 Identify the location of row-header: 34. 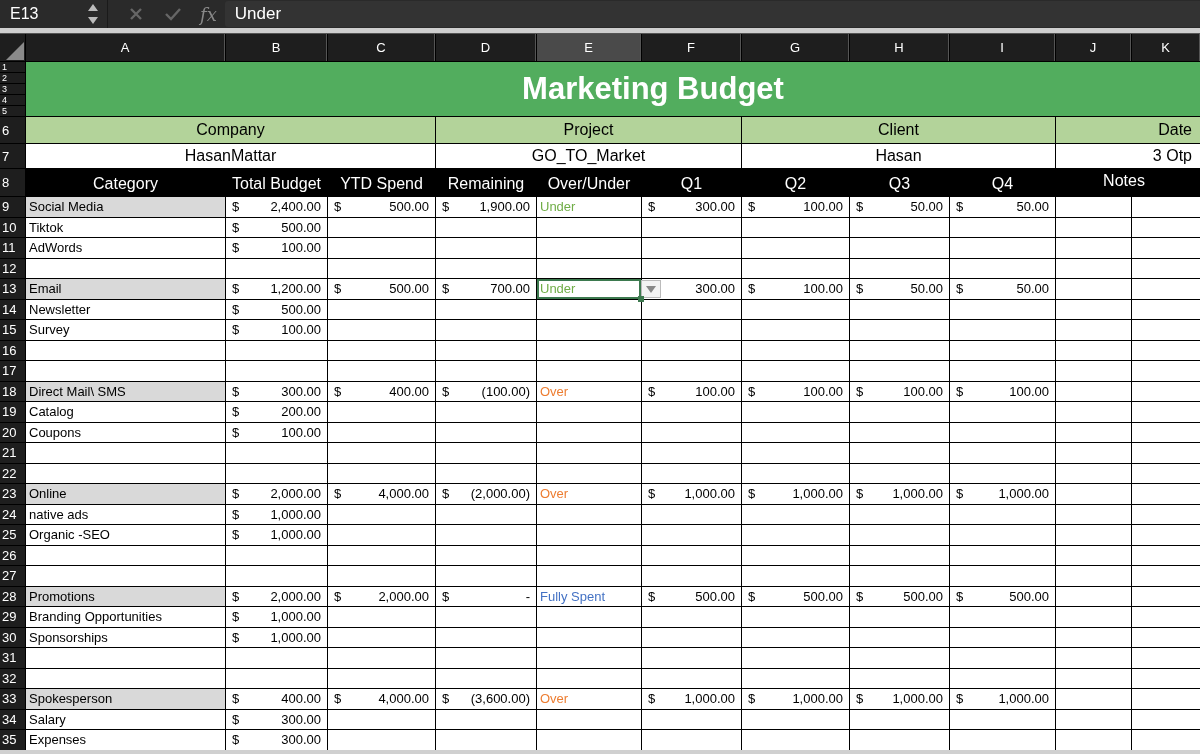
(12, 719).